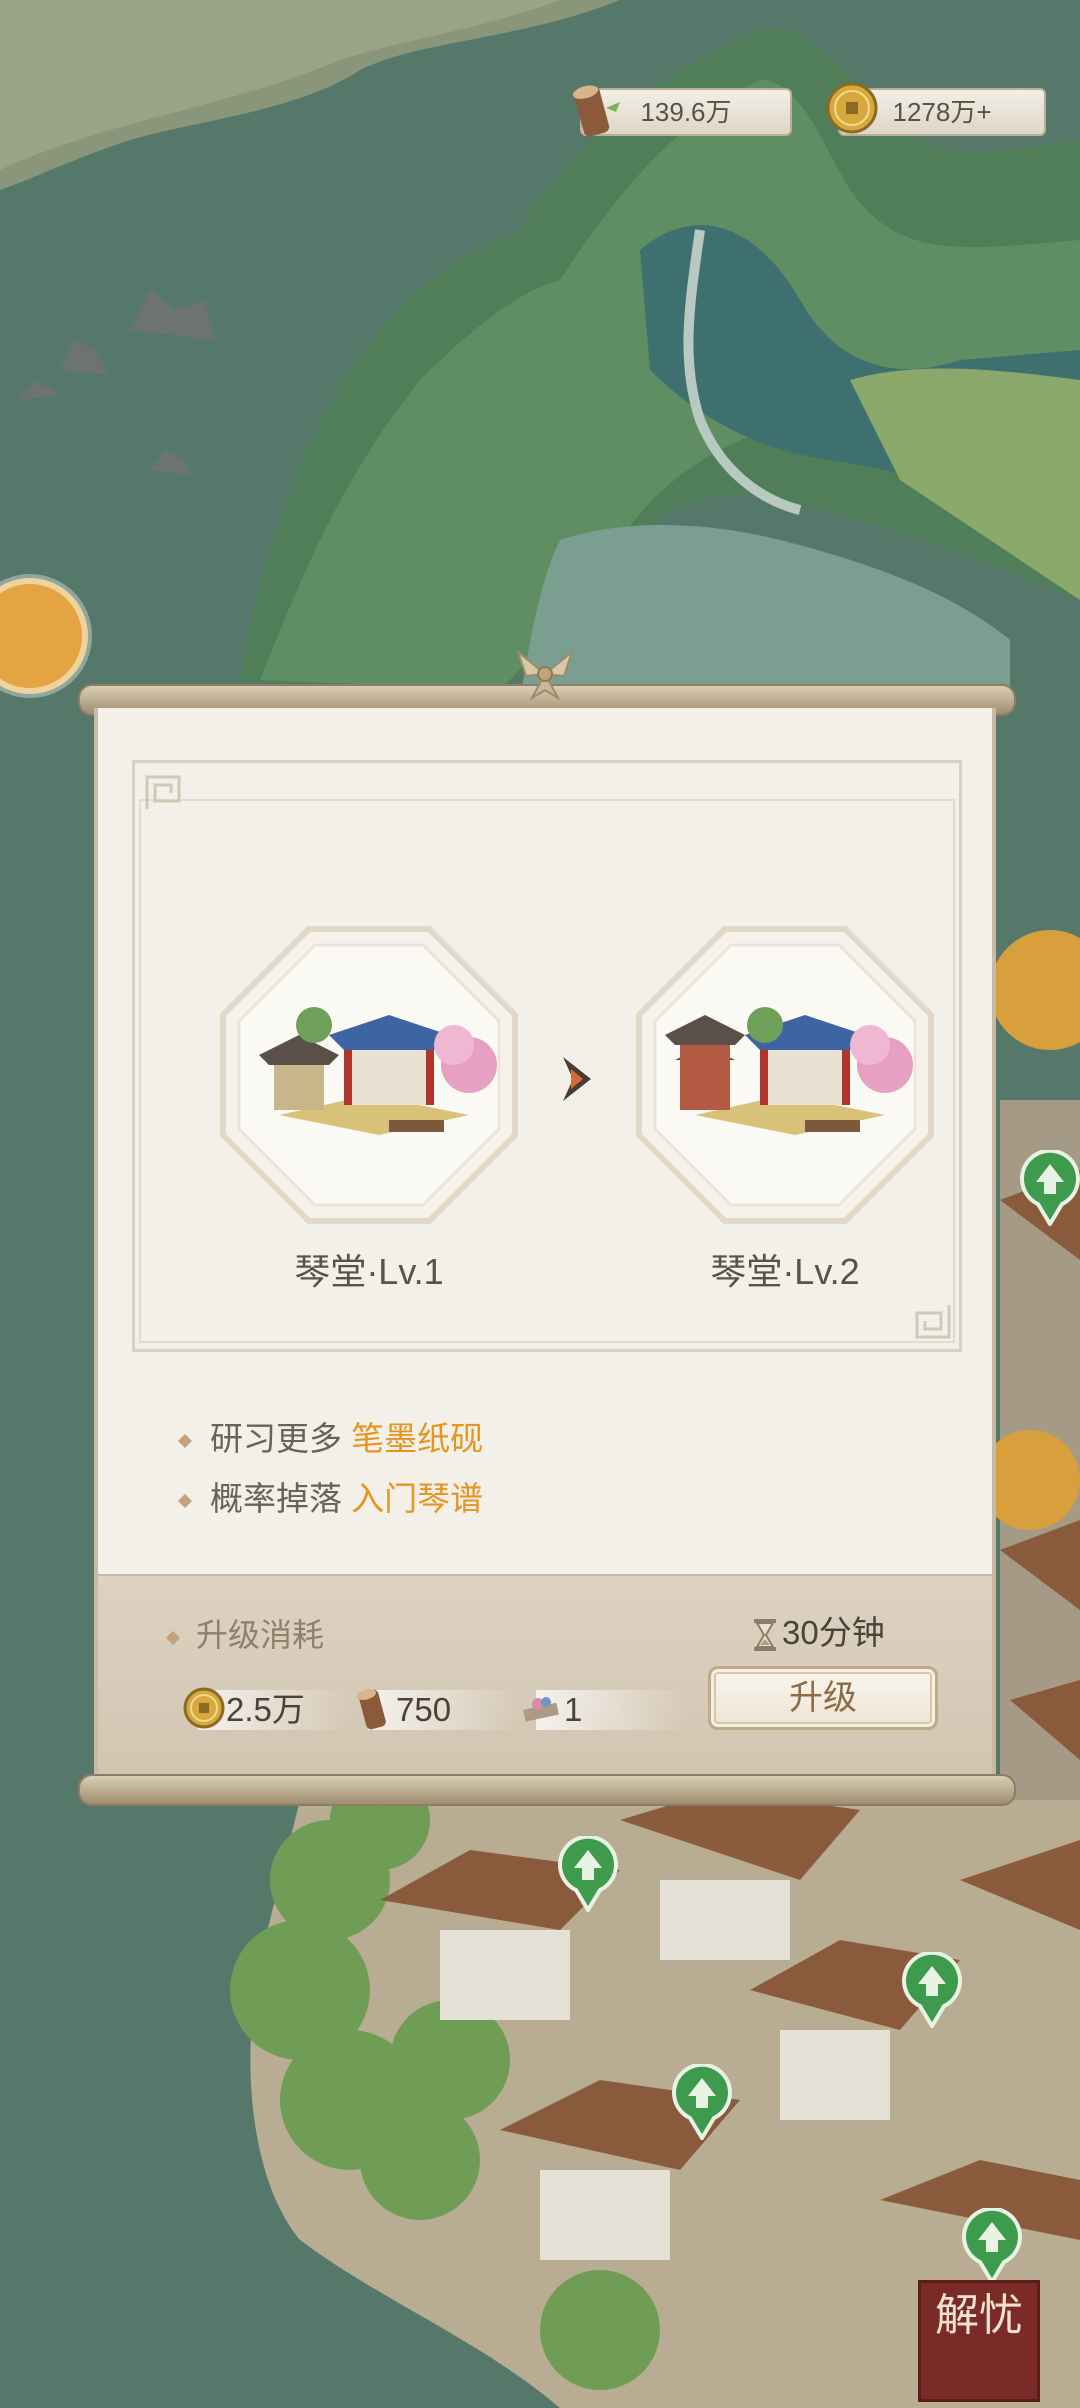  Describe the element at coordinates (260, 1635) in the screenshot. I see `cost-title-text: 升级消耗` at that location.